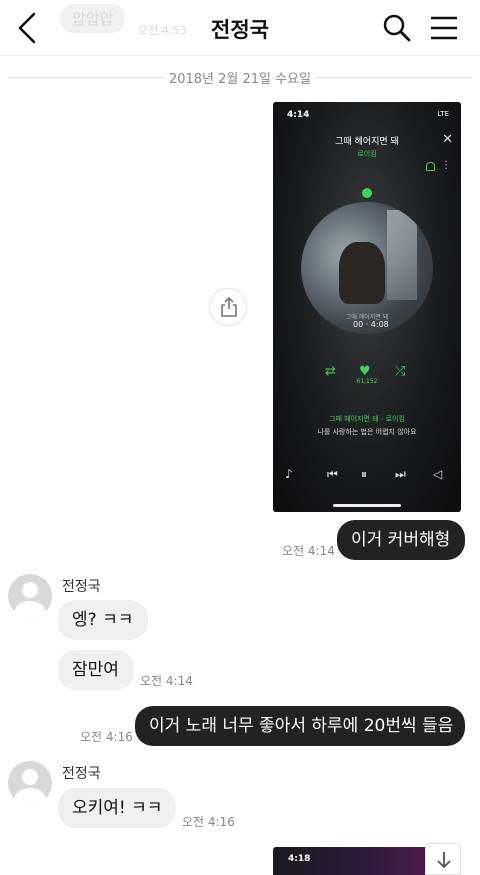 The image size is (480, 875). I want to click on heart-icon: ♥, so click(365, 371).